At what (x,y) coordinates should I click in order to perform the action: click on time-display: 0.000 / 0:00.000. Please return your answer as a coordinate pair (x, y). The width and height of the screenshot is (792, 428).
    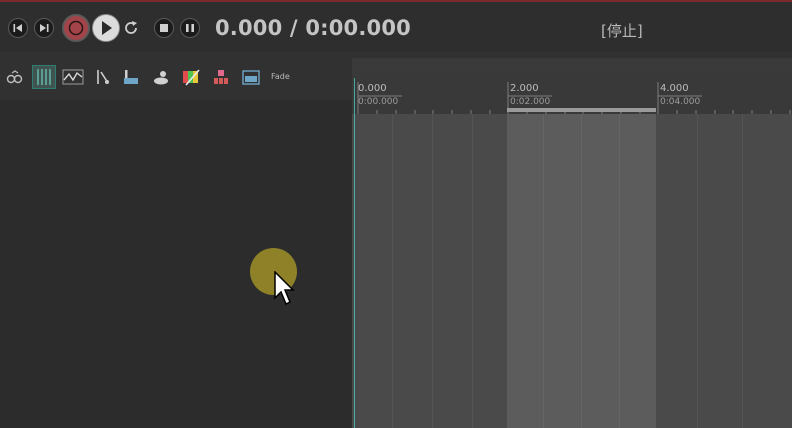
    Looking at the image, I should click on (313, 28).